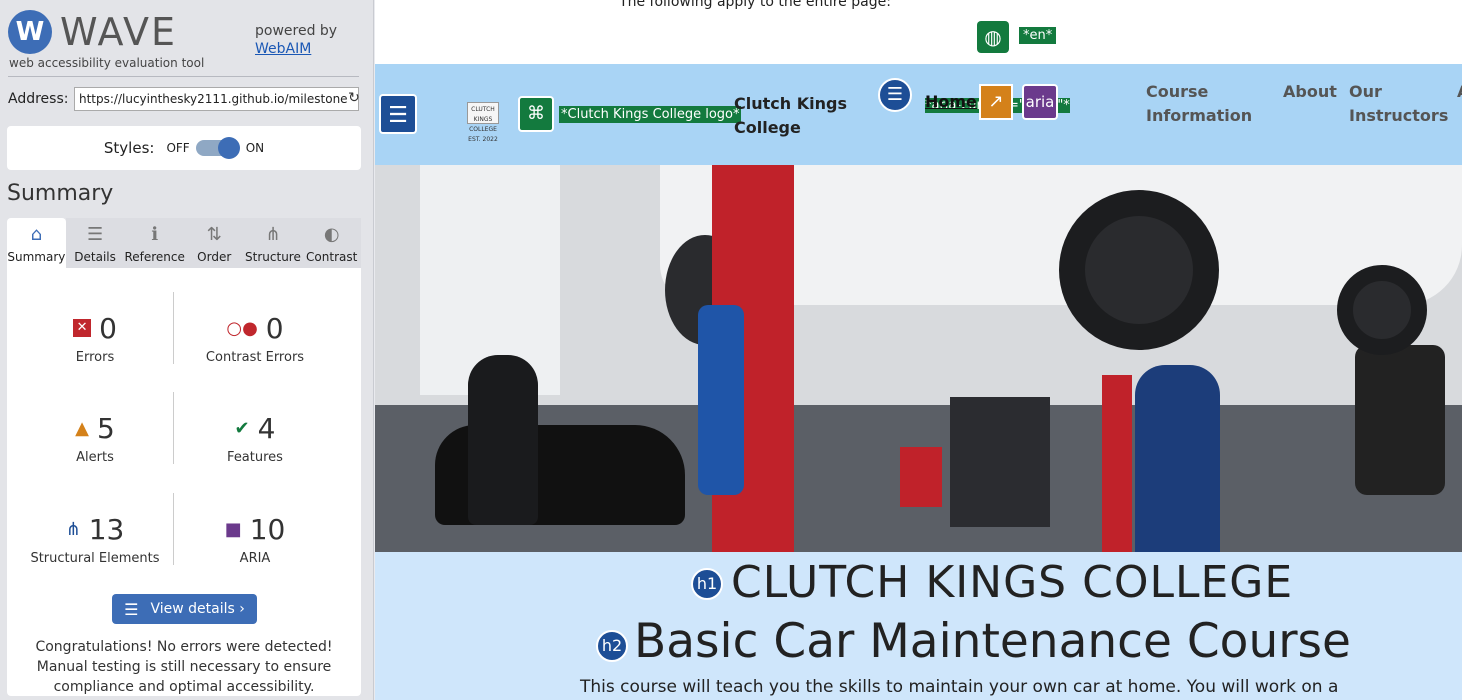 This screenshot has height=700, width=1462. Describe the element at coordinates (36, 257) in the screenshot. I see `tab-label: Summary` at that location.